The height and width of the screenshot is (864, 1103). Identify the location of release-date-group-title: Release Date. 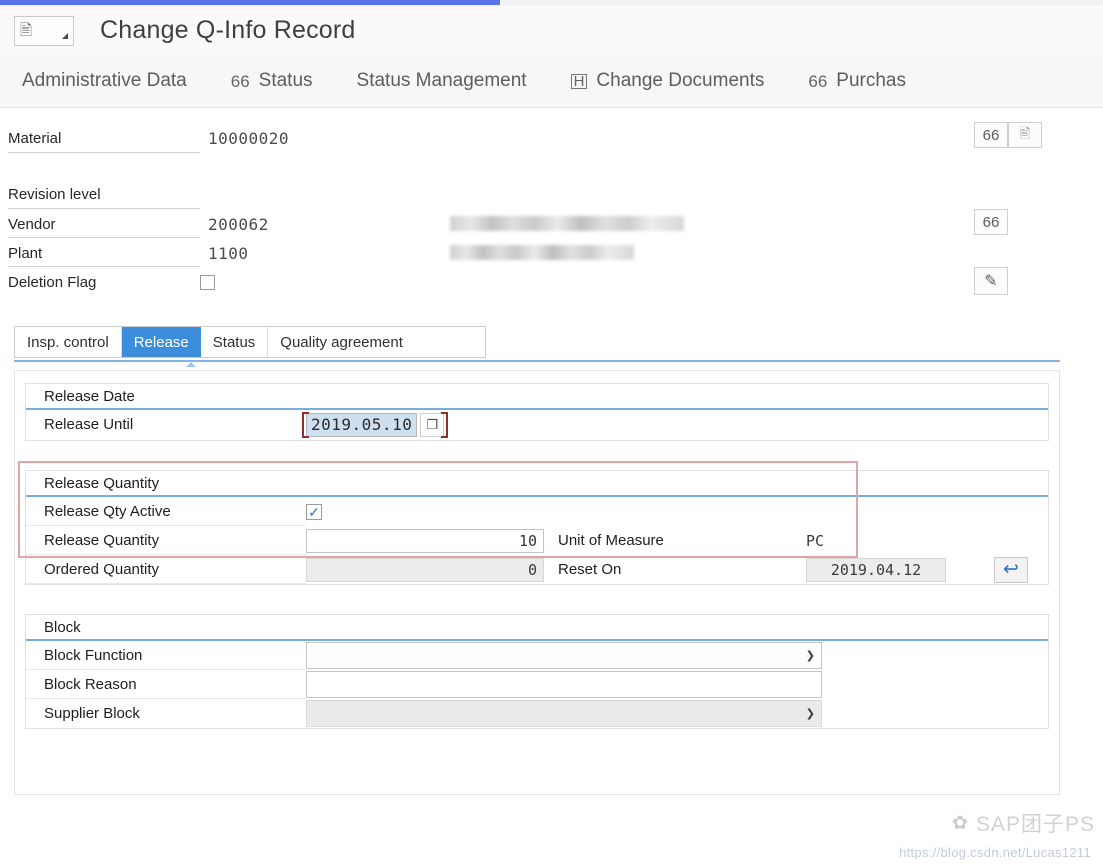
(537, 397).